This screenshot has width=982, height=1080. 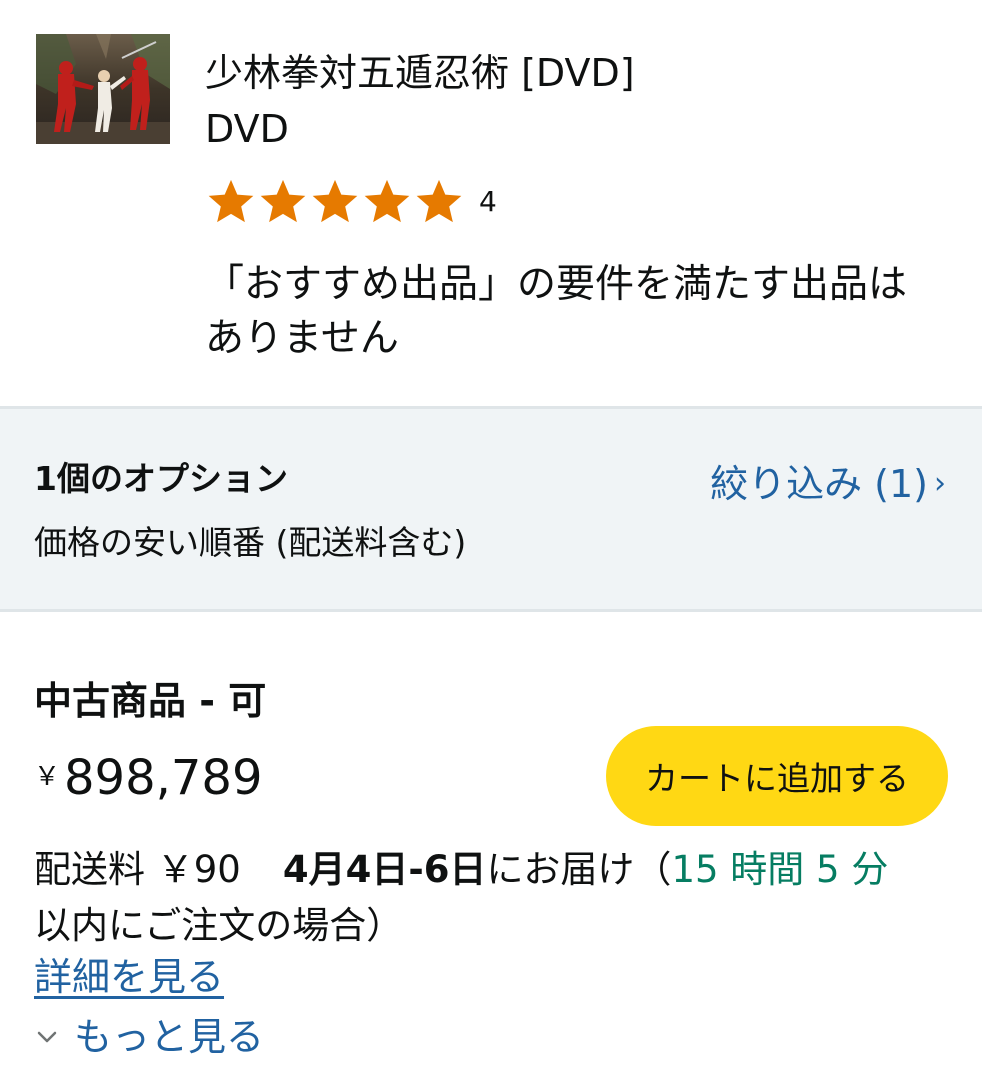 I want to click on order-countdown: 15 時間 5 分, so click(x=780, y=869).